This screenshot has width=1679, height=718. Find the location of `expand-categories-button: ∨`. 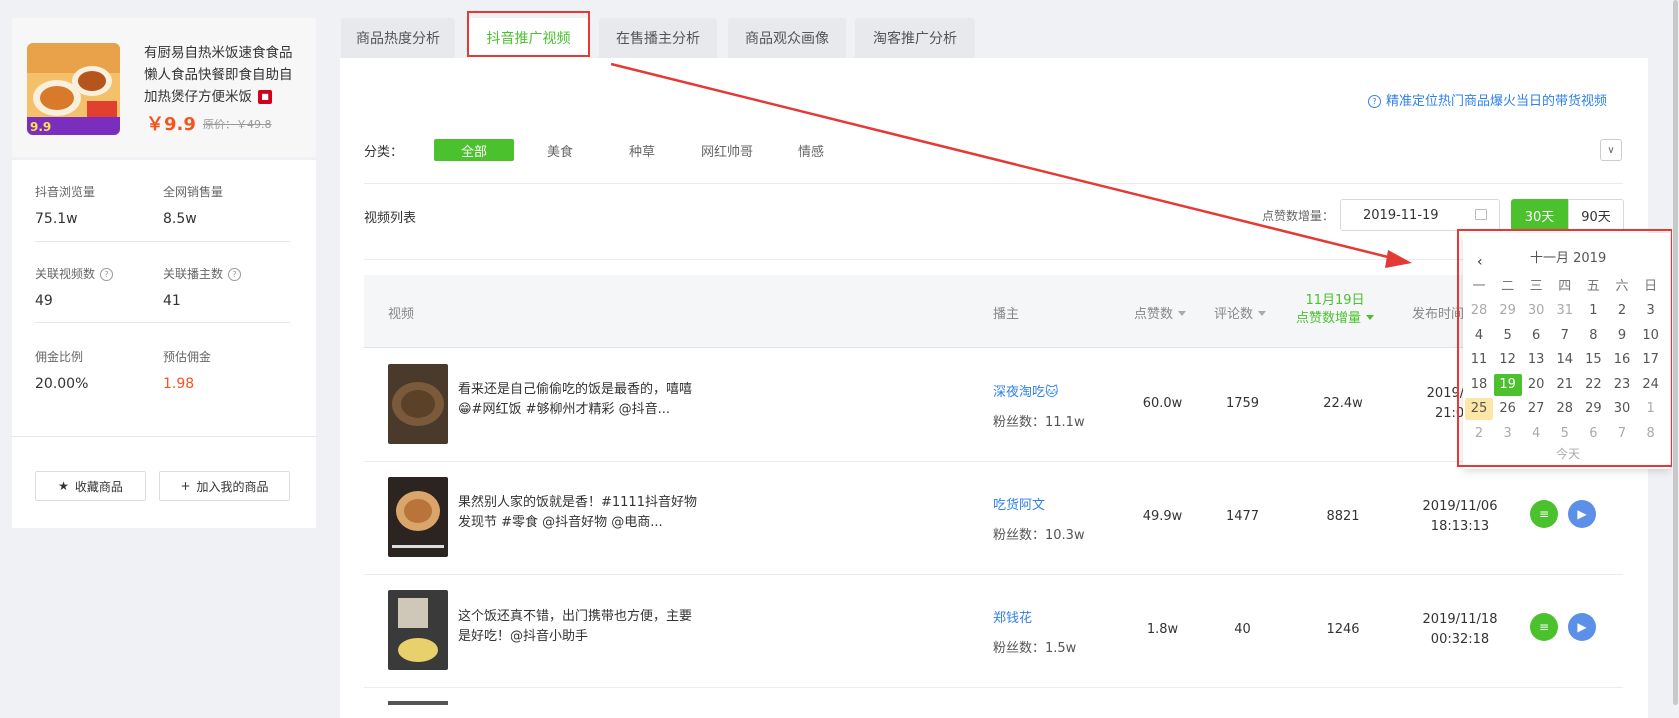

expand-categories-button: ∨ is located at coordinates (1611, 150).